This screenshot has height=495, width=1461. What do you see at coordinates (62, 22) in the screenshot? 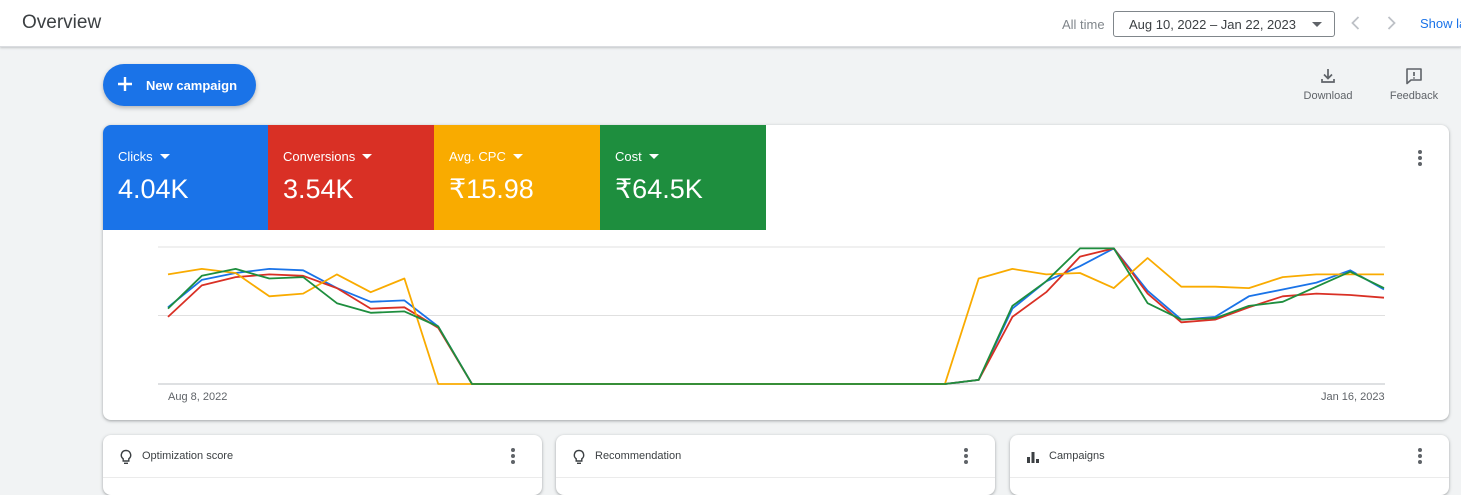
I see `page-title: Overview` at bounding box center [62, 22].